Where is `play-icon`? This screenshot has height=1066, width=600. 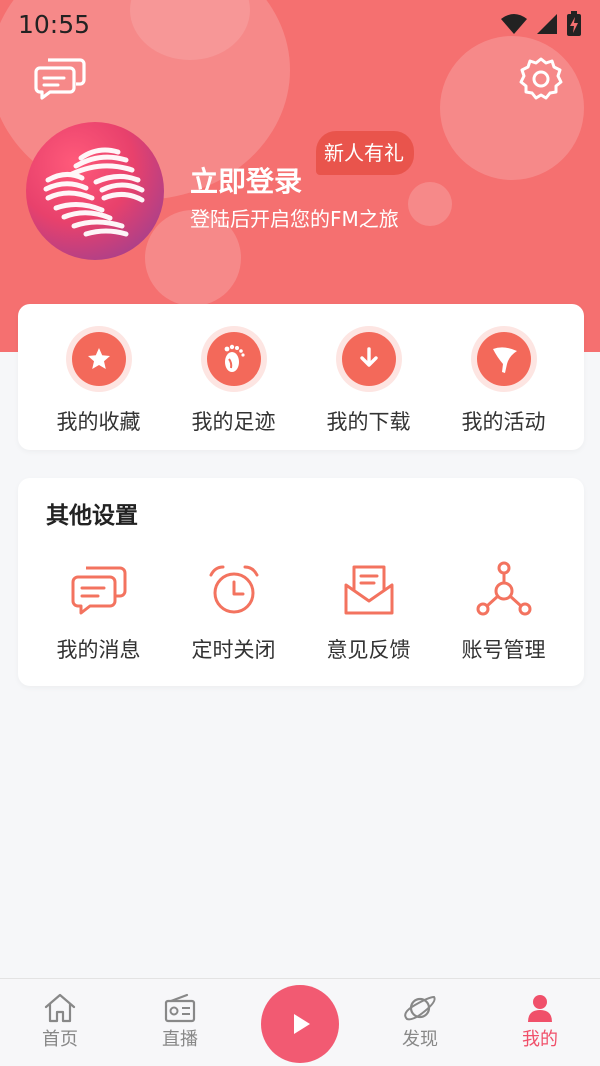
play-icon is located at coordinates (302, 1024).